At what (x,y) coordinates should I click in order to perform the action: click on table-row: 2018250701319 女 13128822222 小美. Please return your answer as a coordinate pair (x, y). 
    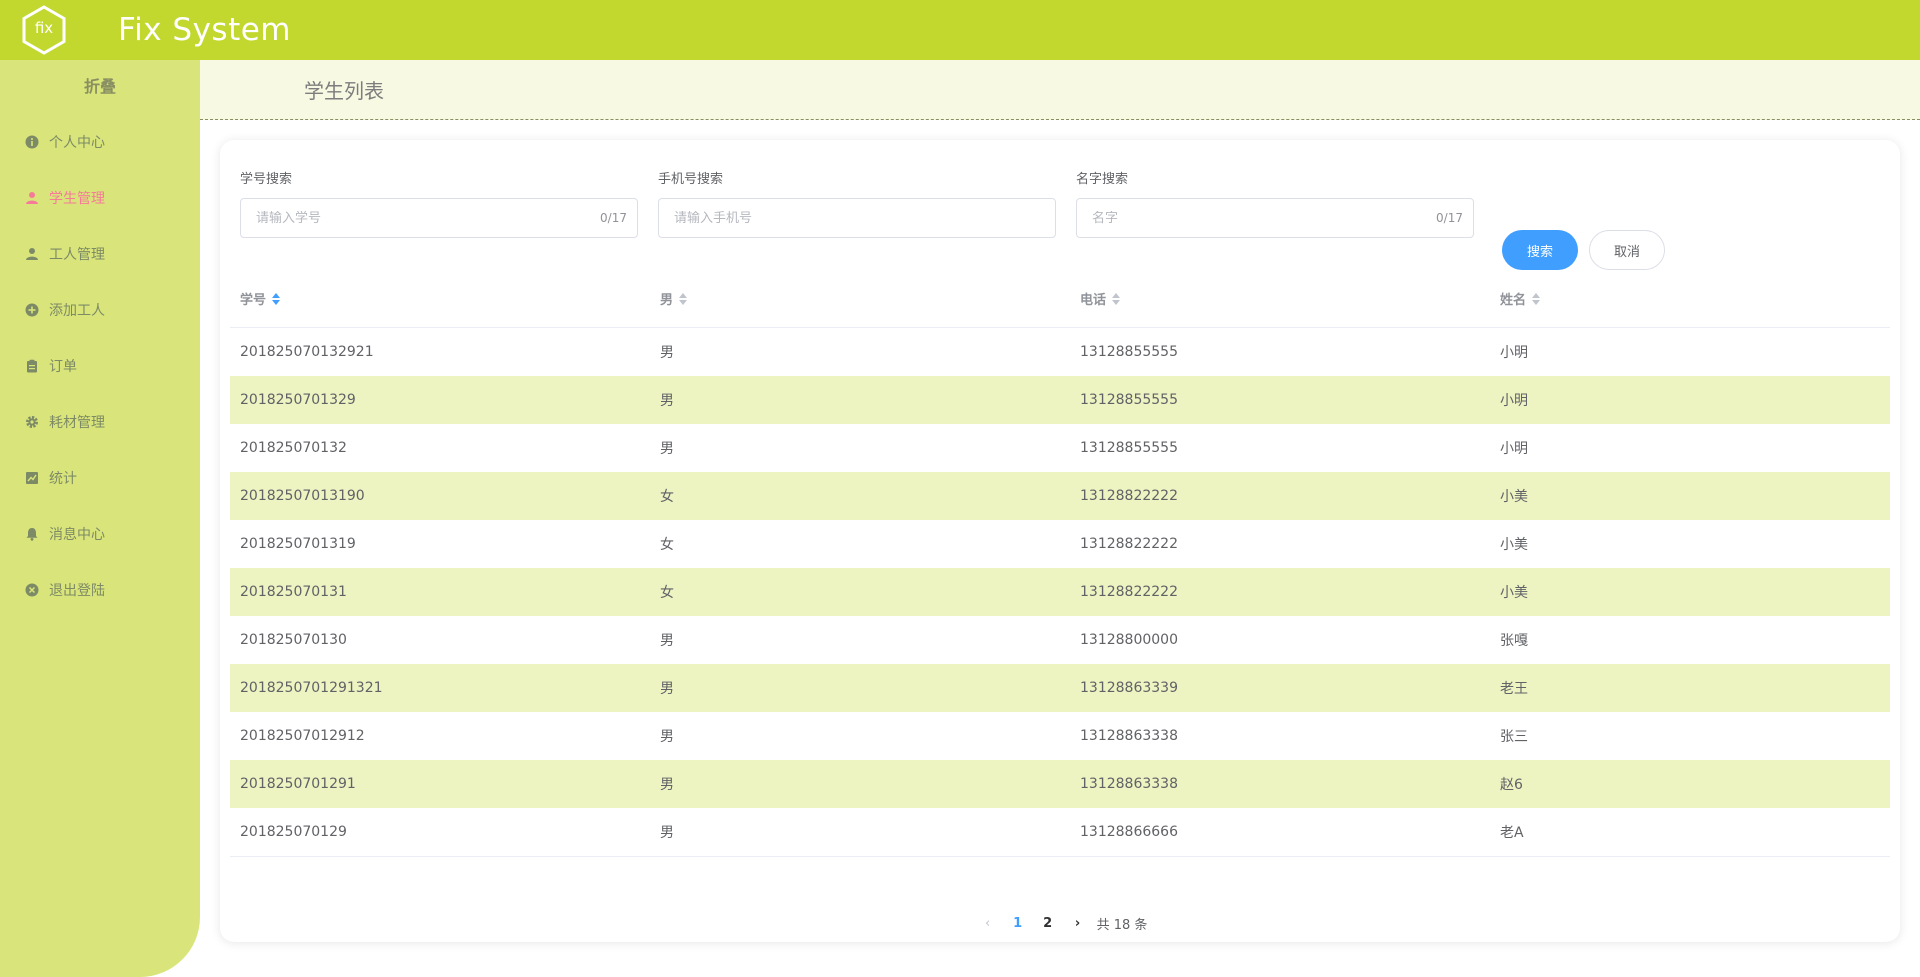
    Looking at the image, I should click on (1060, 544).